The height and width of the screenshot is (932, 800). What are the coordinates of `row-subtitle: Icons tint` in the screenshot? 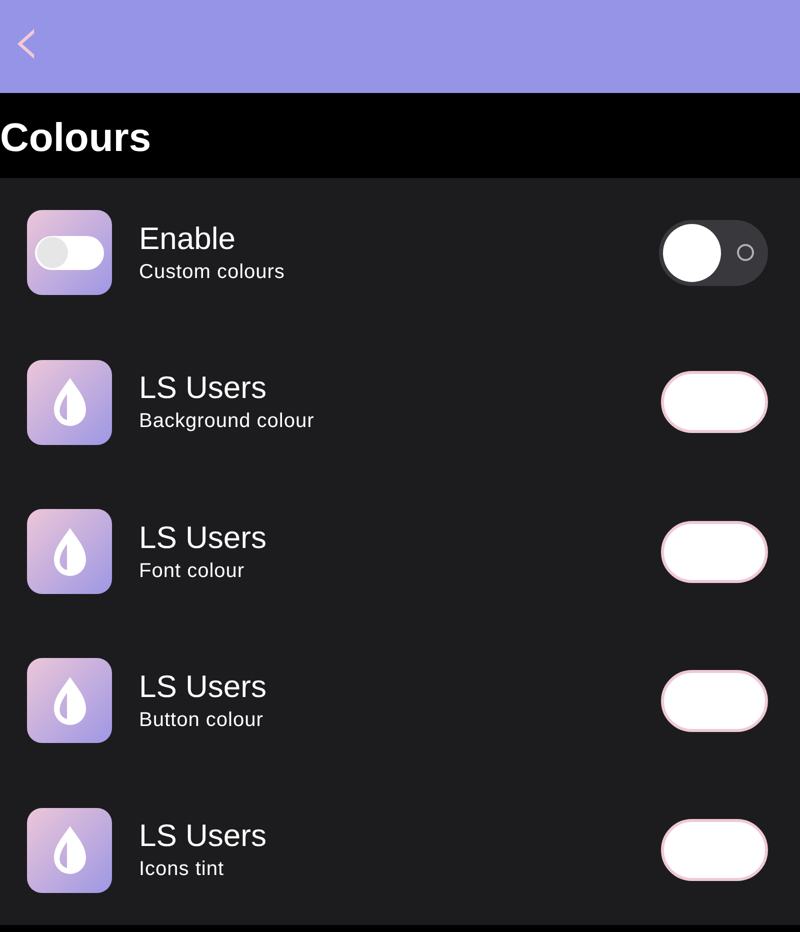 It's located at (182, 869).